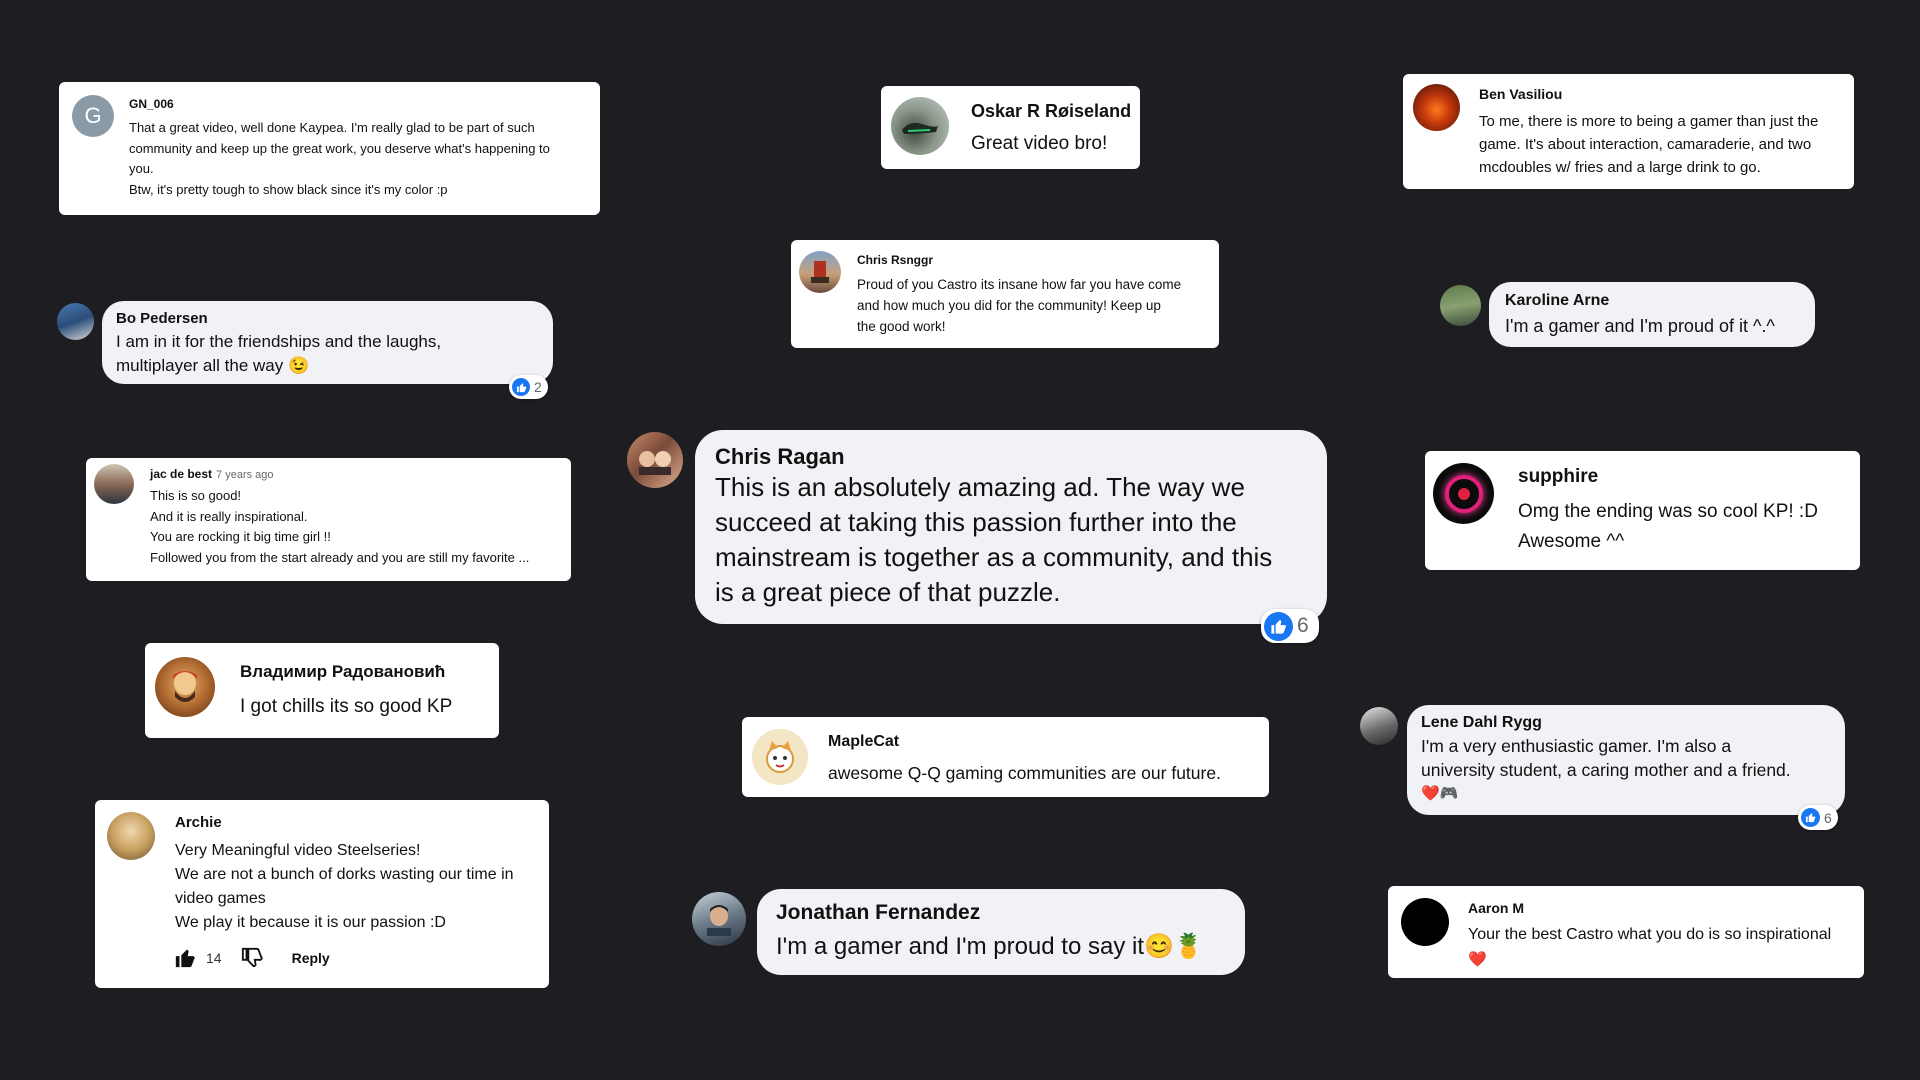 This screenshot has height=1080, width=1920. I want to click on comment-author: Bo Pedersen, so click(162, 318).